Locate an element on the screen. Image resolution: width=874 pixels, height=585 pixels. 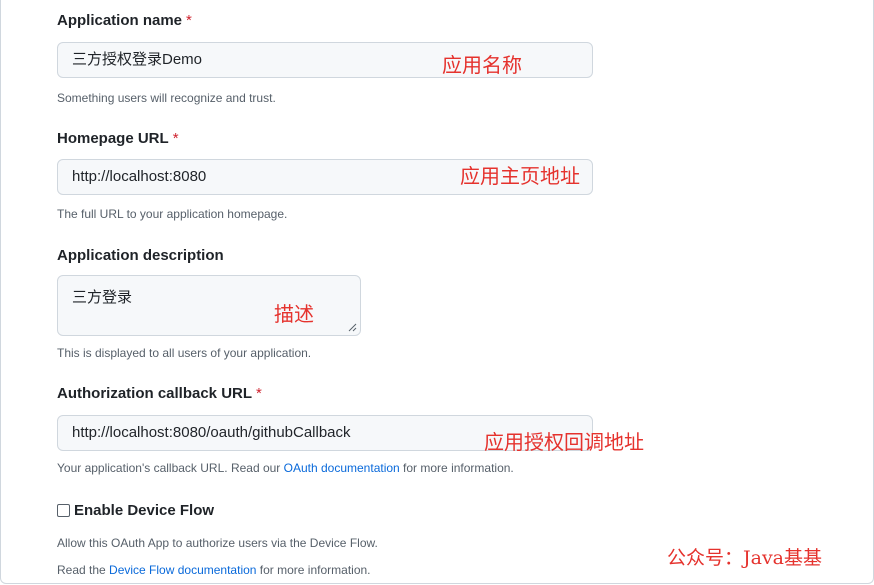
description-textarea: 三方登录 is located at coordinates (209, 305).